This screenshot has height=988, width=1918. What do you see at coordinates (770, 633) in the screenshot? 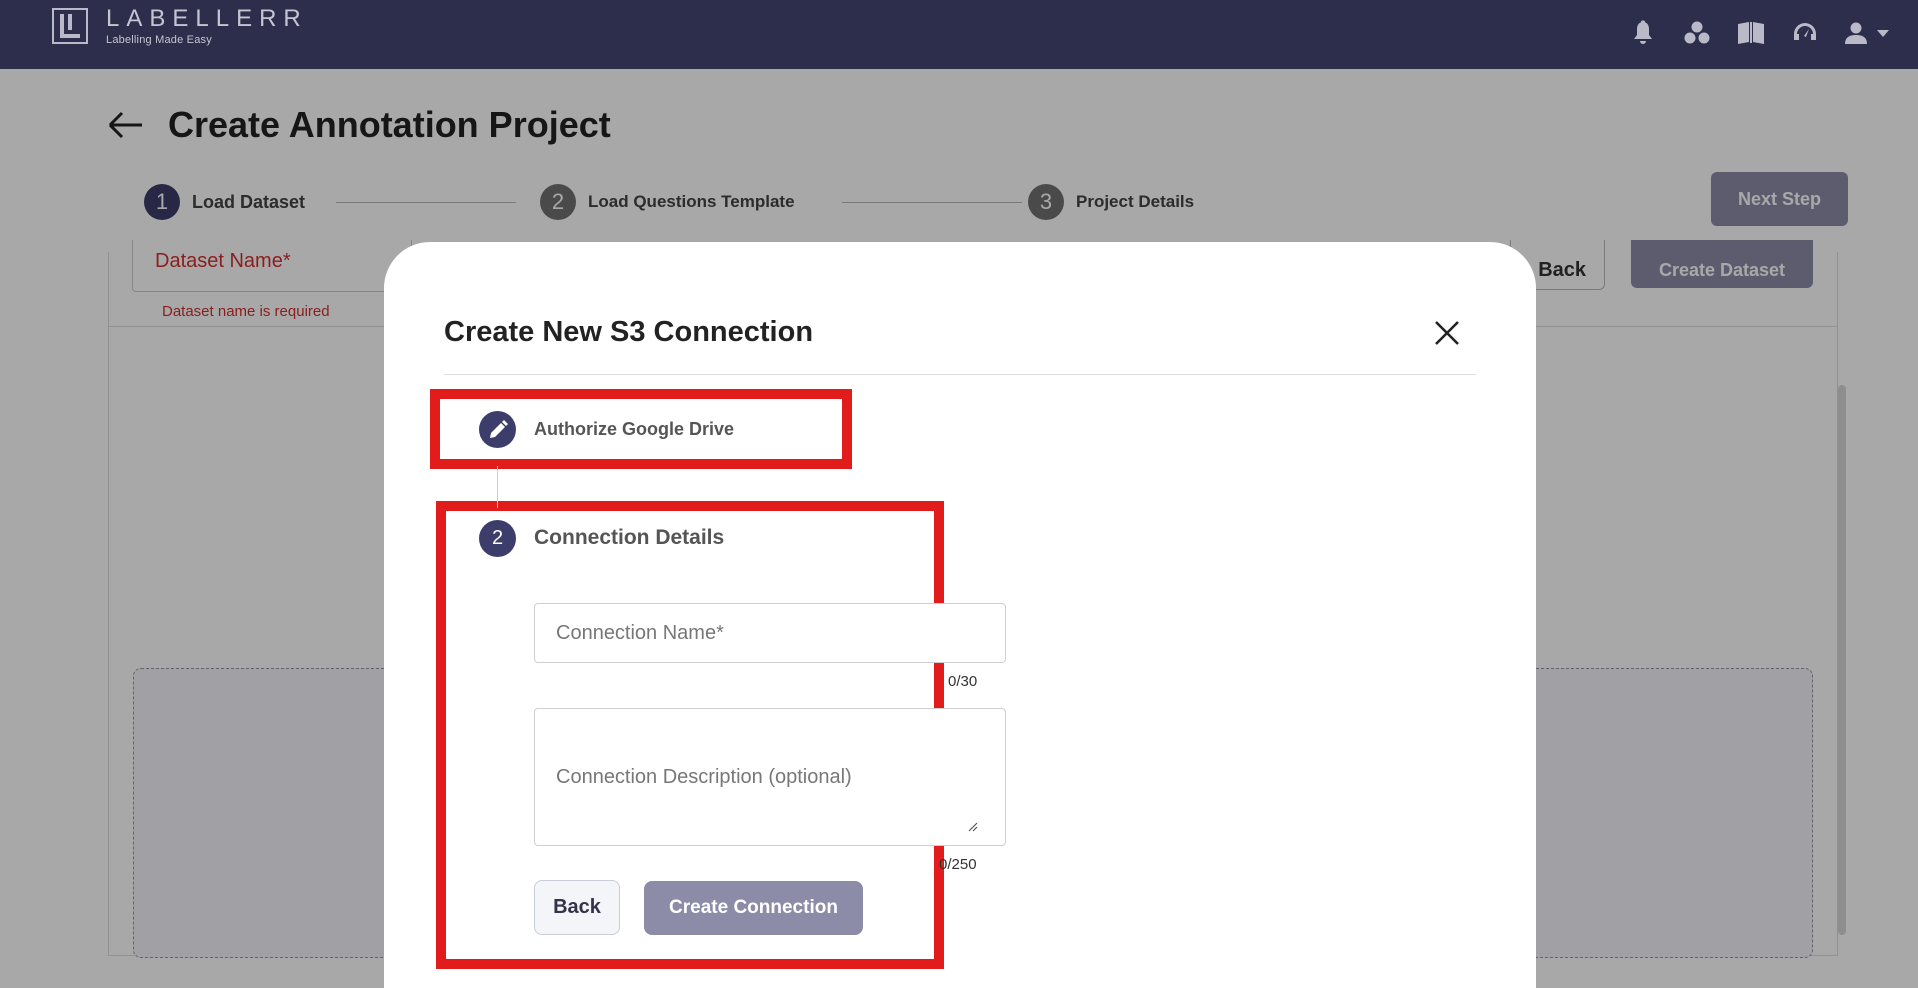
I see `connection-name-input` at bounding box center [770, 633].